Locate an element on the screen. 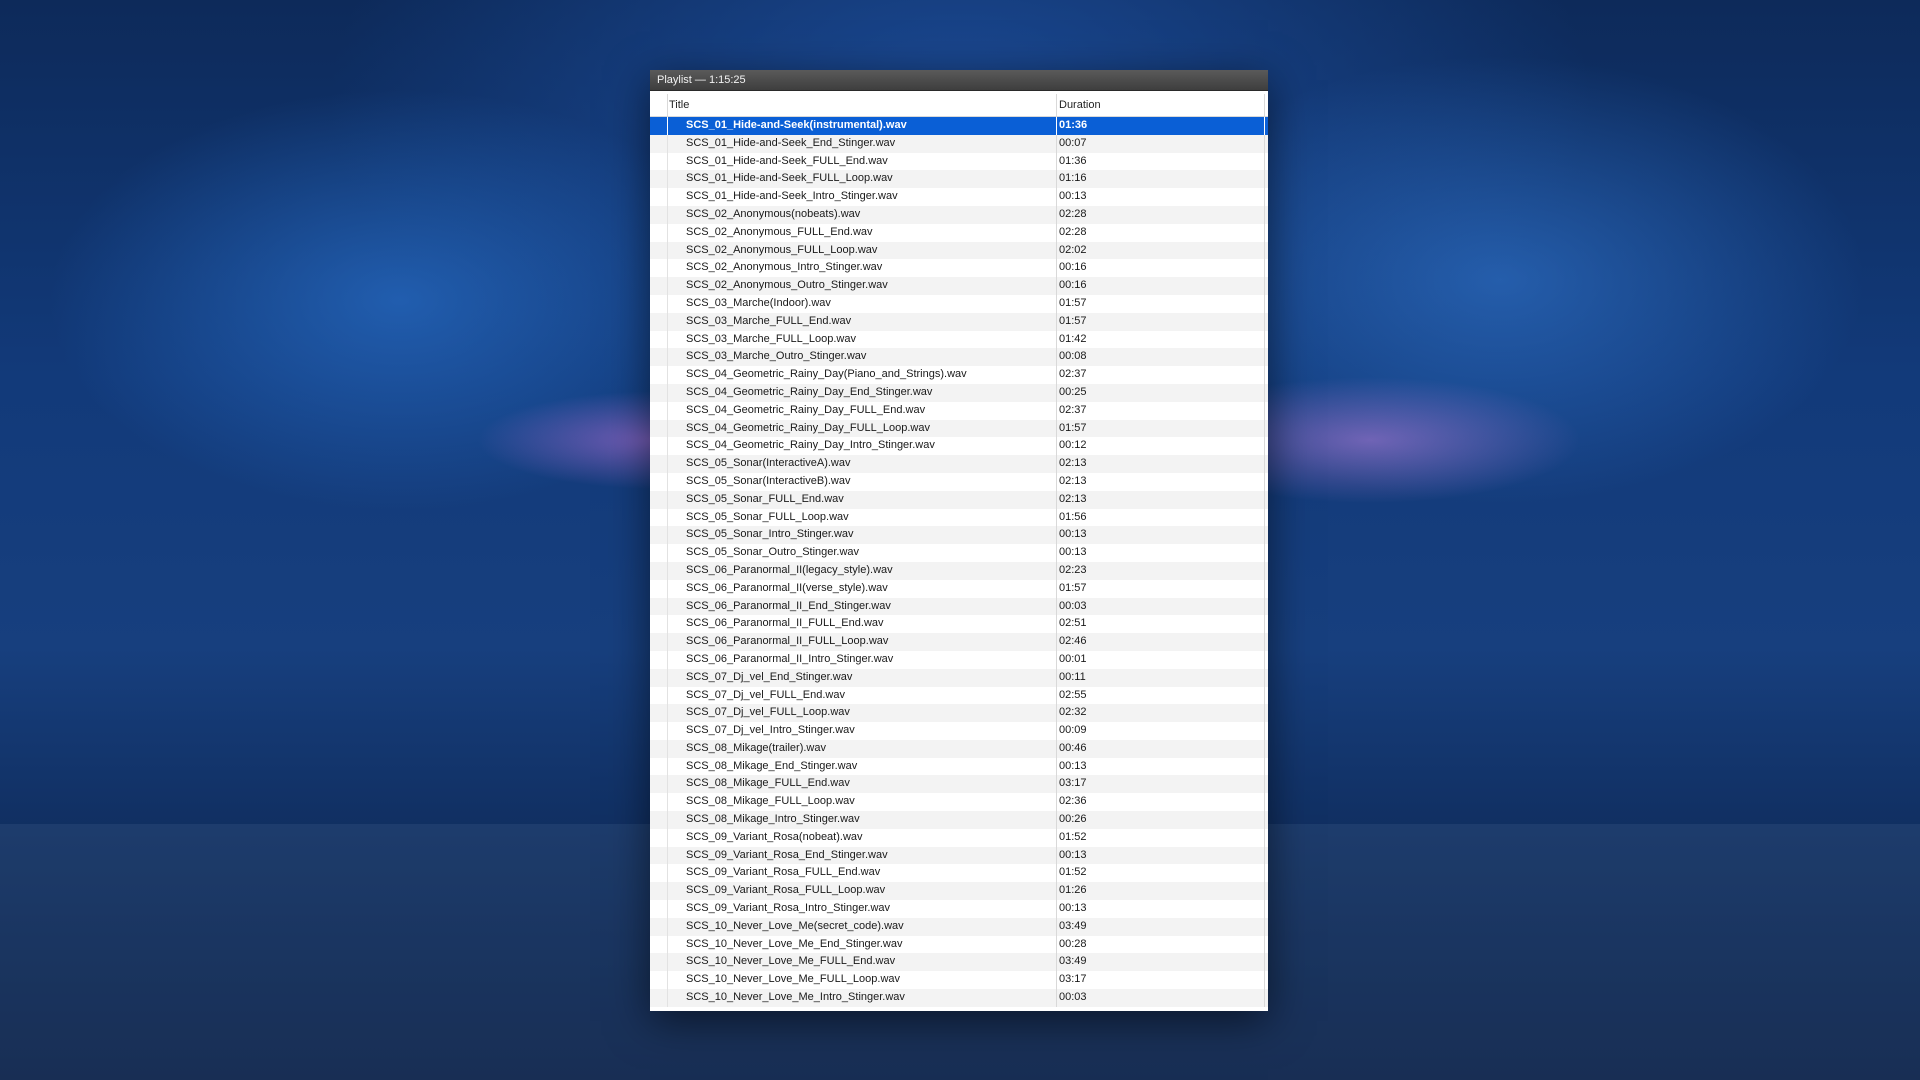 The image size is (1920, 1080). track-title: SCS_05_Sonar_Outro_Stinger.wav is located at coordinates (773, 552).